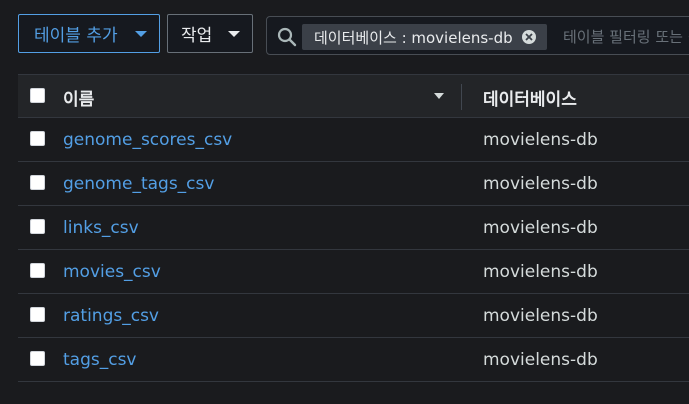 This screenshot has width=689, height=404. Describe the element at coordinates (78, 97) in the screenshot. I see `column-header-name: 이름` at that location.